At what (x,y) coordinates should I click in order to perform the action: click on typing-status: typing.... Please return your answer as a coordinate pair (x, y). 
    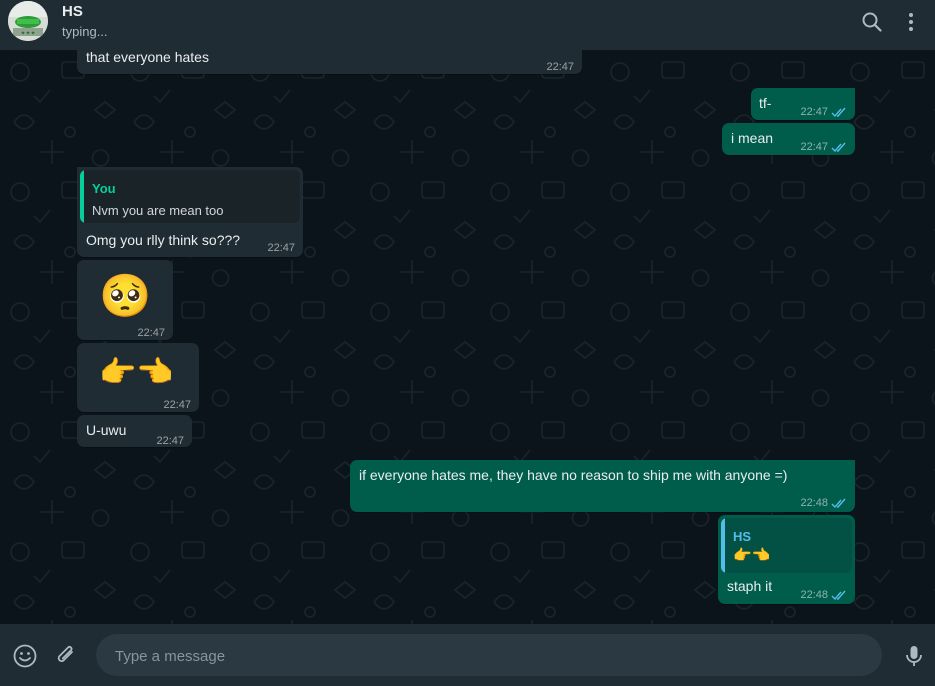
    Looking at the image, I should click on (85, 31).